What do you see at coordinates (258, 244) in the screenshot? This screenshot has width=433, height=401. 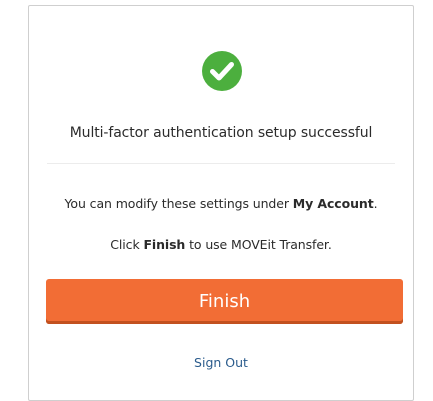 I see `finish-text-suffix: to use MOVEit Transfer.` at bounding box center [258, 244].